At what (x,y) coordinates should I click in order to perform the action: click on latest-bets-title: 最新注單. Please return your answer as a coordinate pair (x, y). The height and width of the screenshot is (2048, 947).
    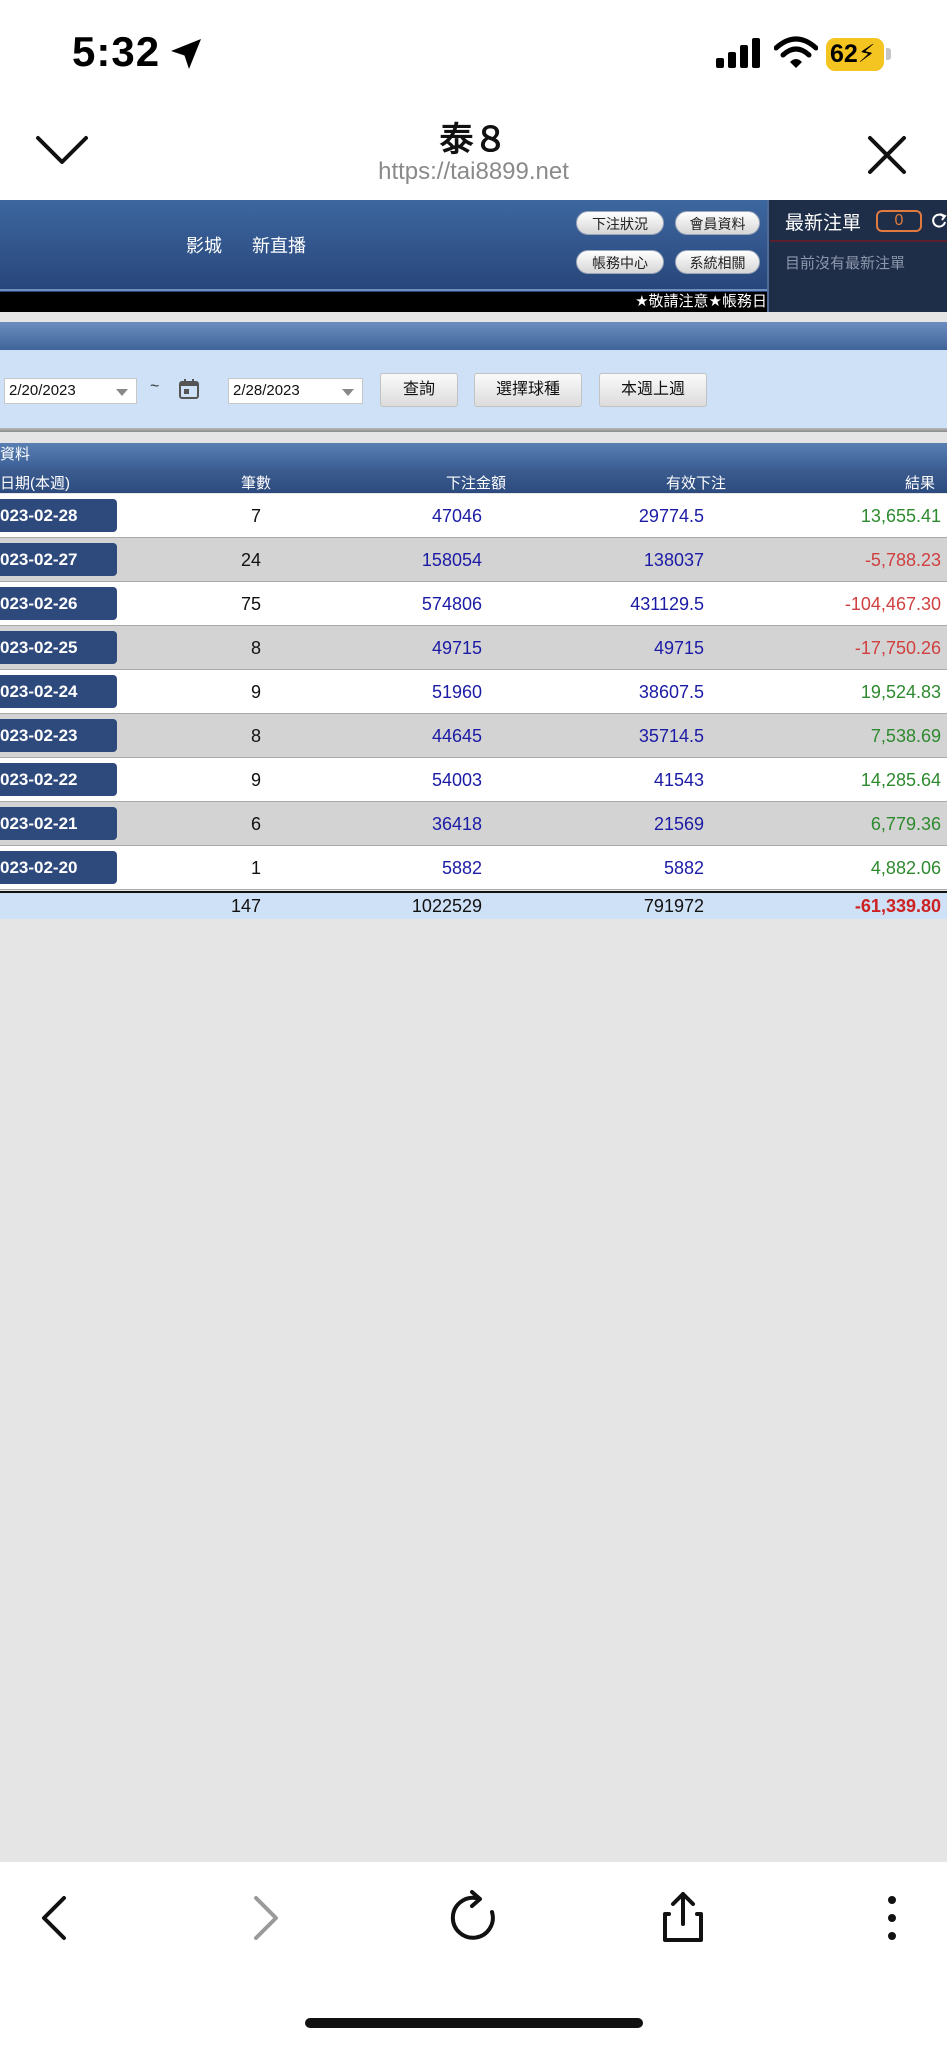
    Looking at the image, I should click on (823, 223).